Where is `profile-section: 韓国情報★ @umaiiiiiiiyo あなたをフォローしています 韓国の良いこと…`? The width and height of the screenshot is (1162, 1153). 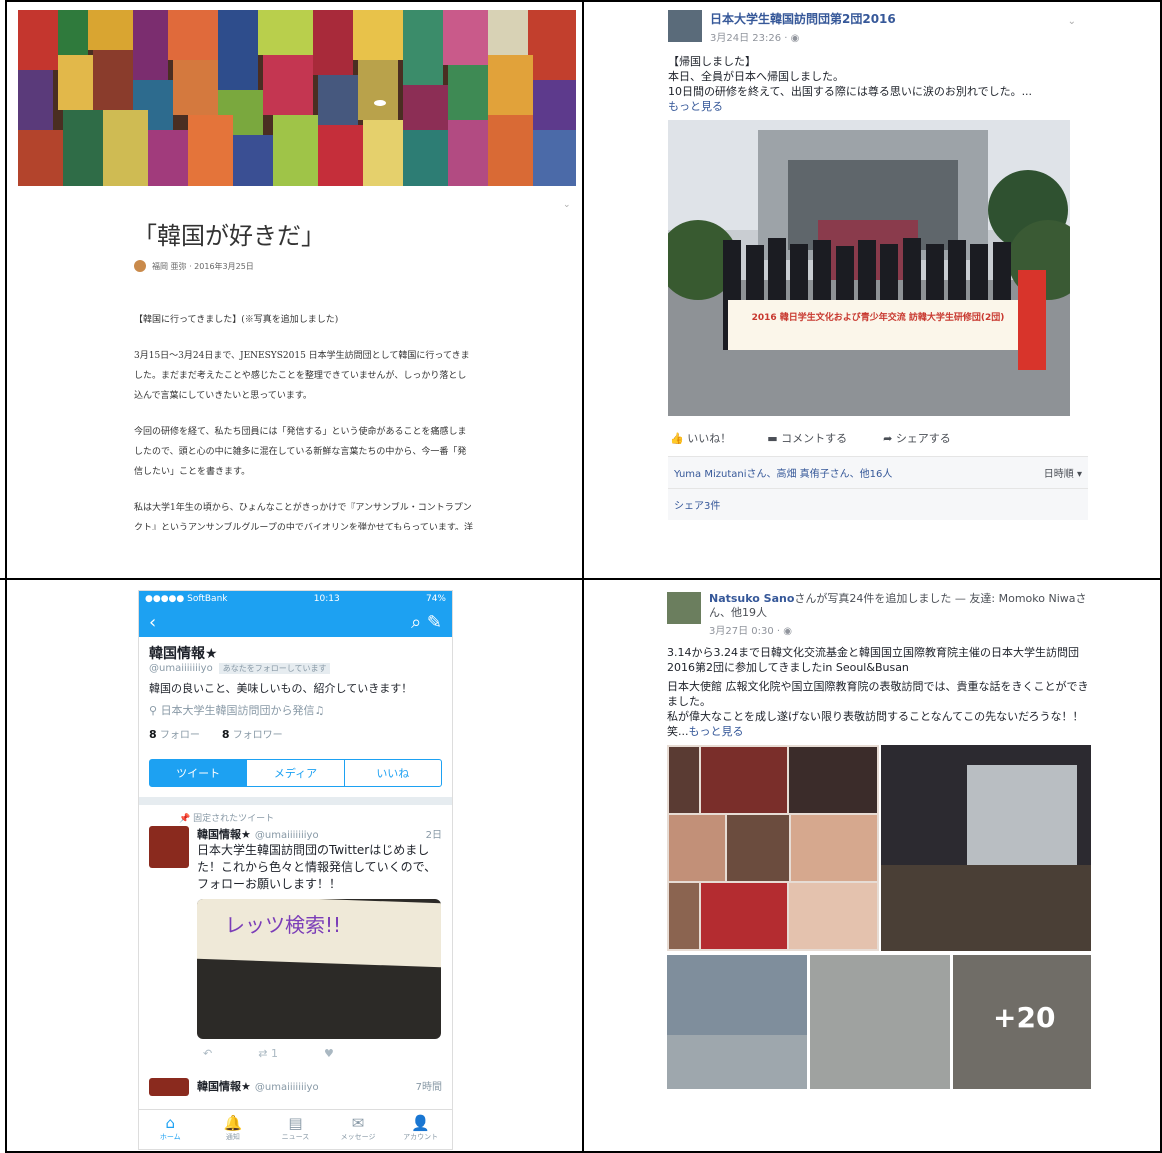 profile-section: 韓国情報★ @umaiiiiiiiyo あなたをフォローしています 韓国の良いこと… is located at coordinates (295, 692).